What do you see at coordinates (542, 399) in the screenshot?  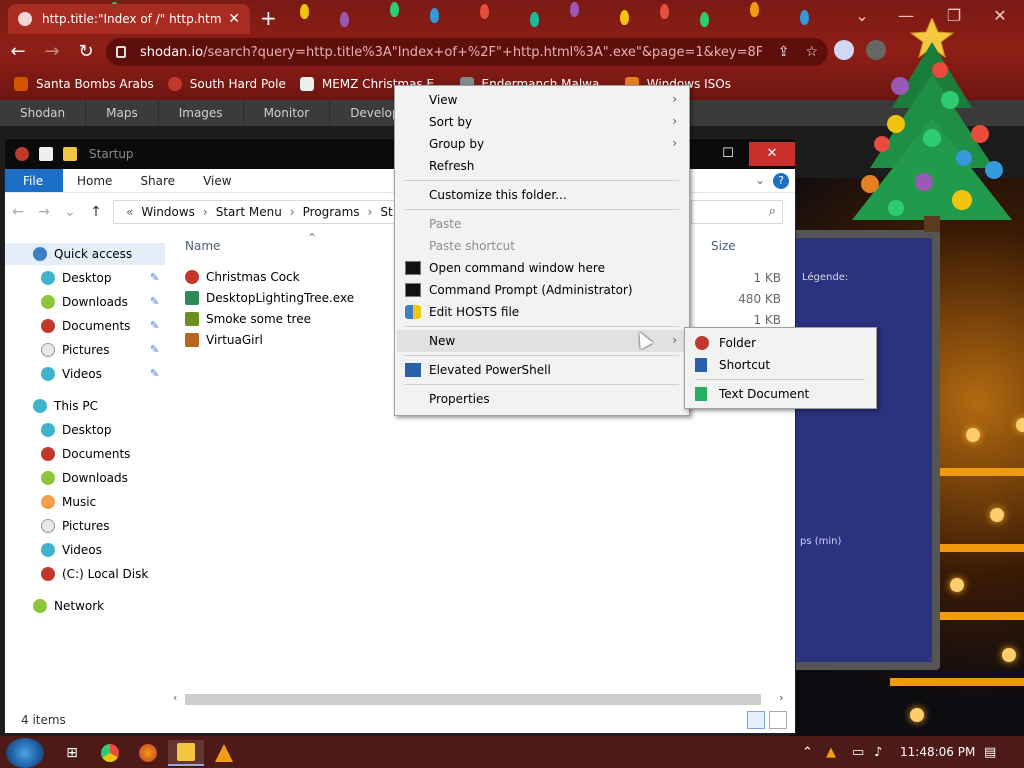 I see `menu-item-properties: Properties` at bounding box center [542, 399].